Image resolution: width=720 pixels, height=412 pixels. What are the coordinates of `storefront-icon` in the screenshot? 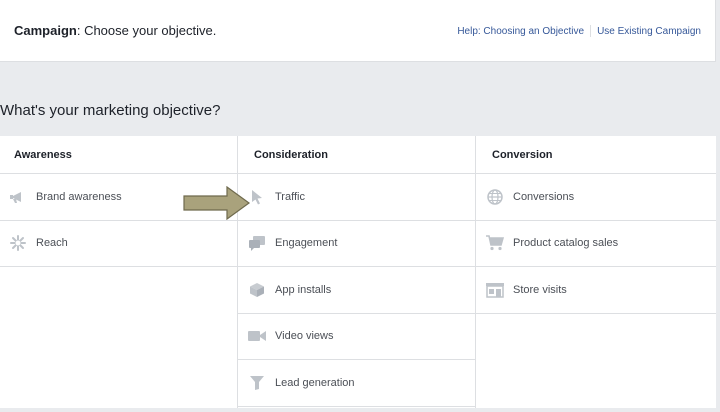 It's located at (495, 290).